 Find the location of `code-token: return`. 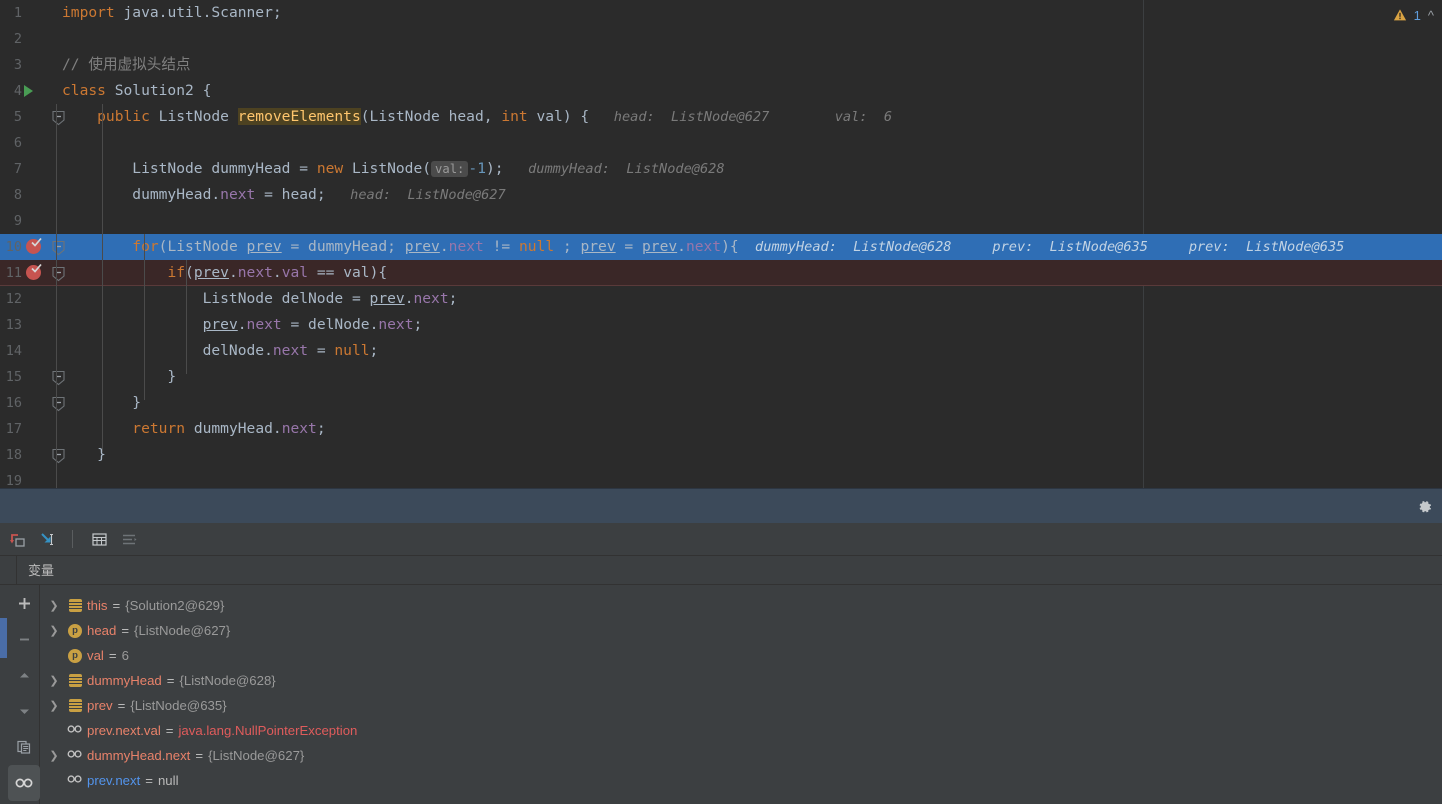

code-token: return is located at coordinates (163, 428).